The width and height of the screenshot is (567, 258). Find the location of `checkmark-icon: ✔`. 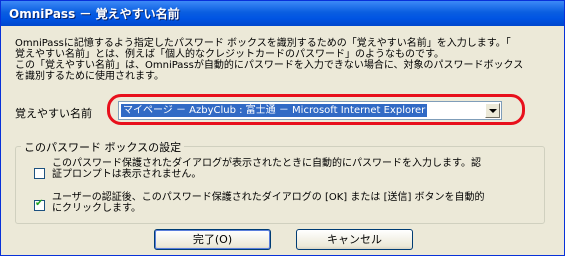

checkmark-icon: ✔ is located at coordinates (39, 203).